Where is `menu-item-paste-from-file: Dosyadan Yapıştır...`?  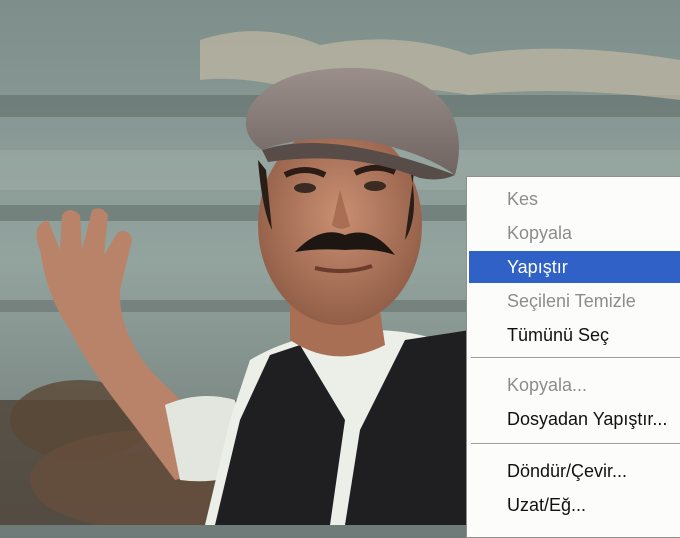 menu-item-paste-from-file: Dosyadan Yapıştır... is located at coordinates (574, 419).